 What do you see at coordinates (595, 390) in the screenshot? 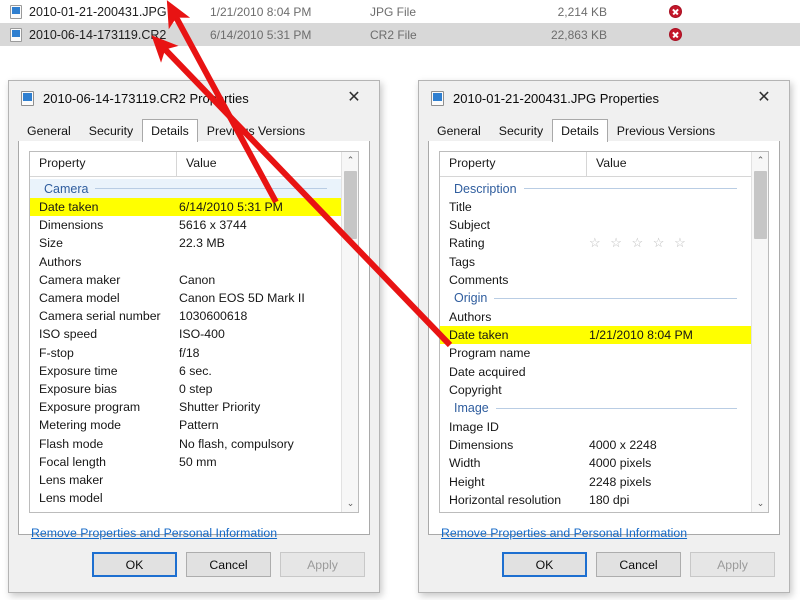
I see `property-row: Copyright` at bounding box center [595, 390].